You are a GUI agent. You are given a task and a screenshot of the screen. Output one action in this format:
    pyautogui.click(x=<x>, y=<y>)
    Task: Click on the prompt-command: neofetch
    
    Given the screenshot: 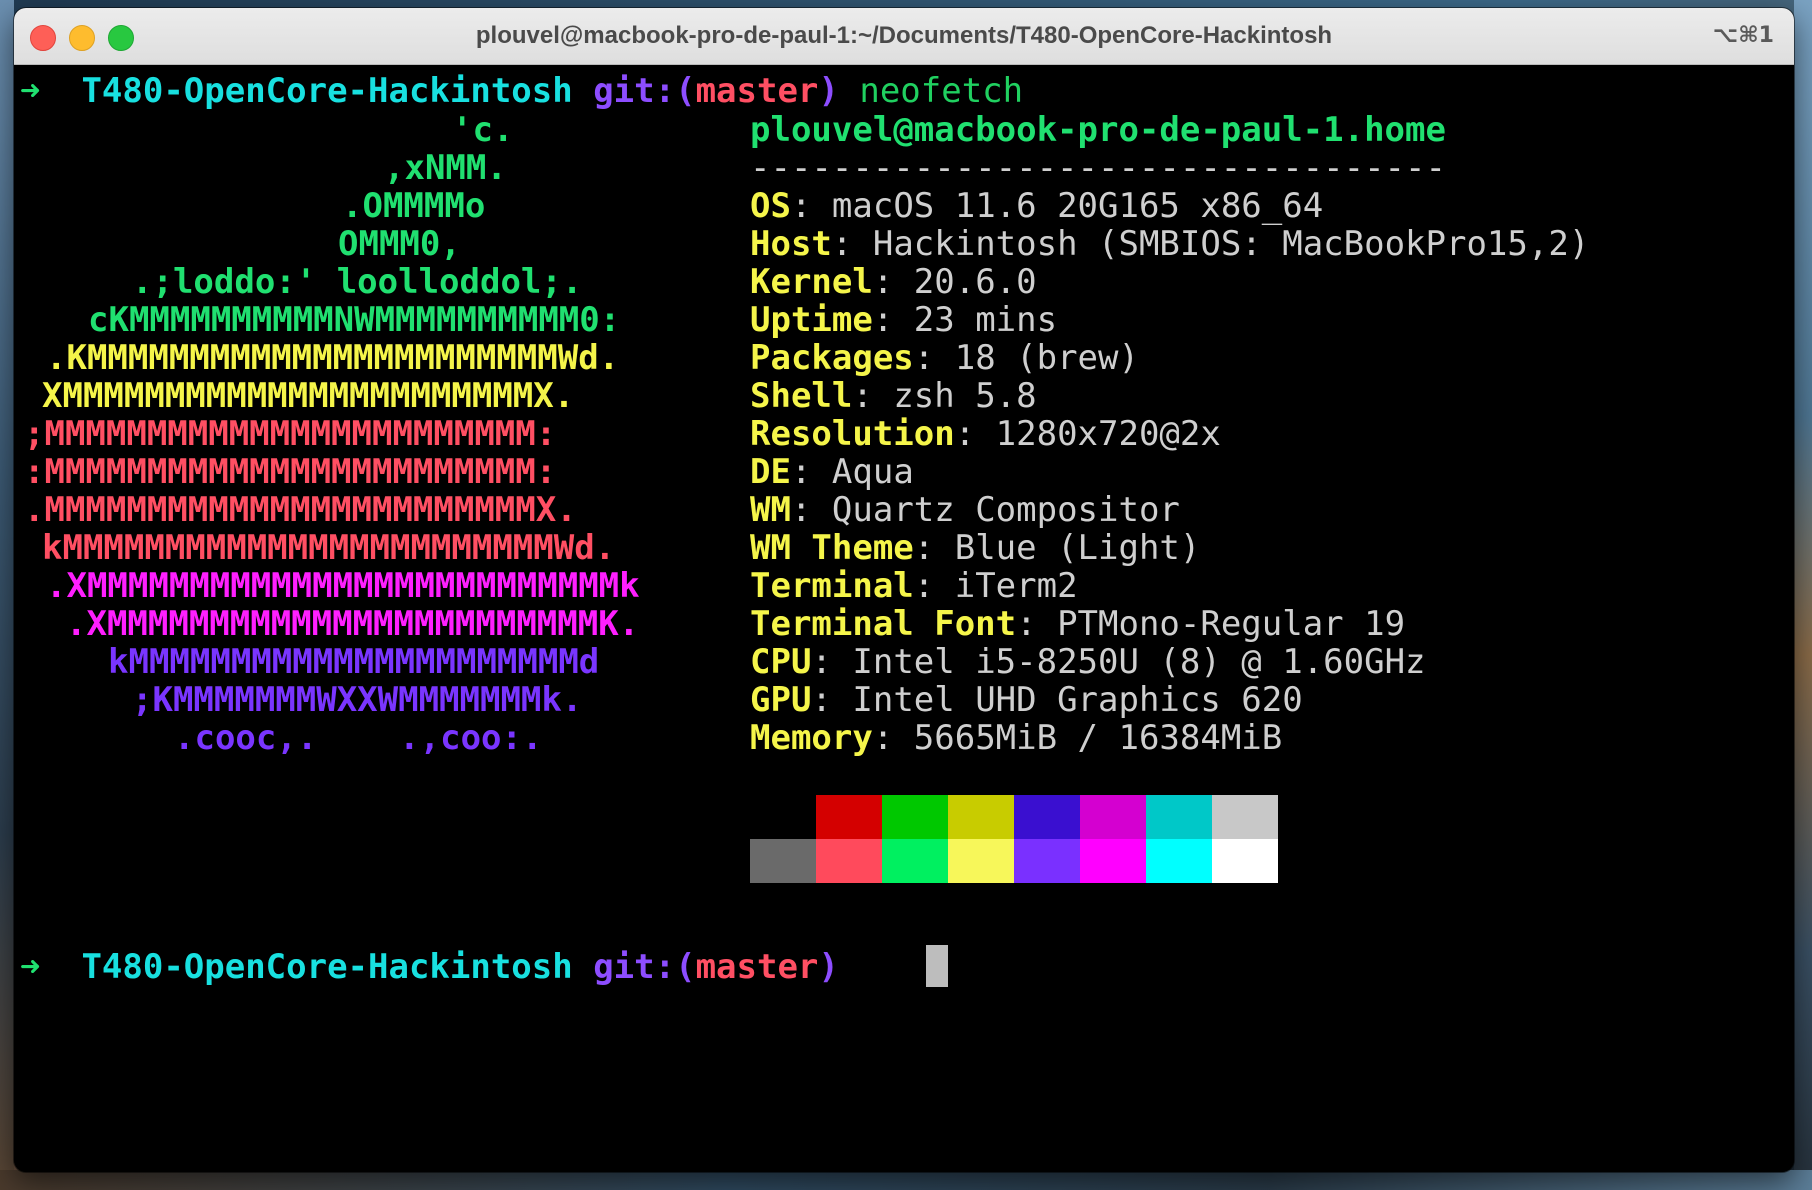 What is the action you would take?
    pyautogui.click(x=941, y=91)
    